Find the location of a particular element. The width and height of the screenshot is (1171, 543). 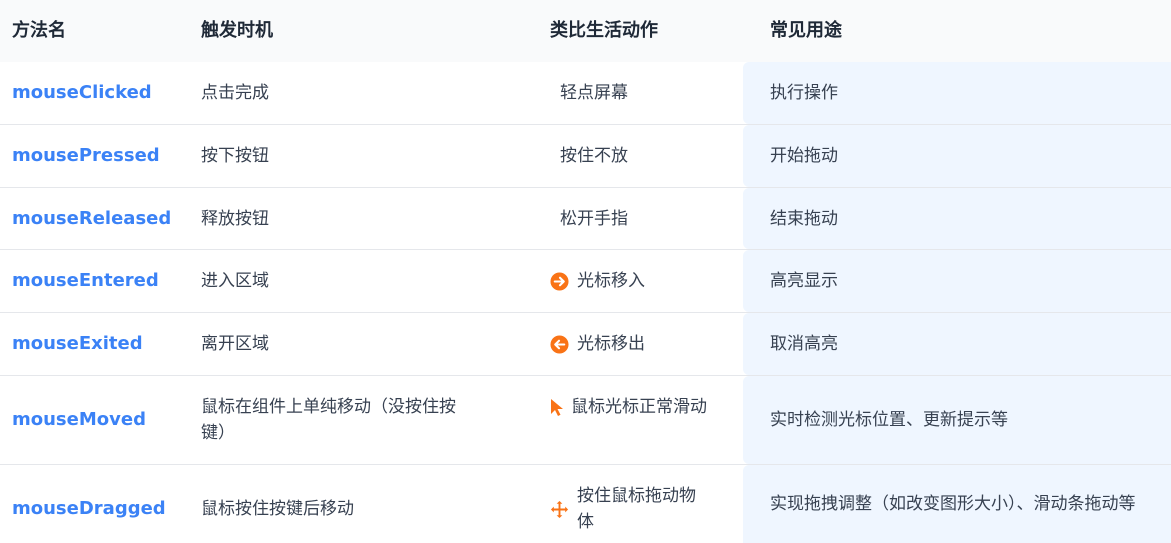

method-name: mousePressed is located at coordinates (86, 155).